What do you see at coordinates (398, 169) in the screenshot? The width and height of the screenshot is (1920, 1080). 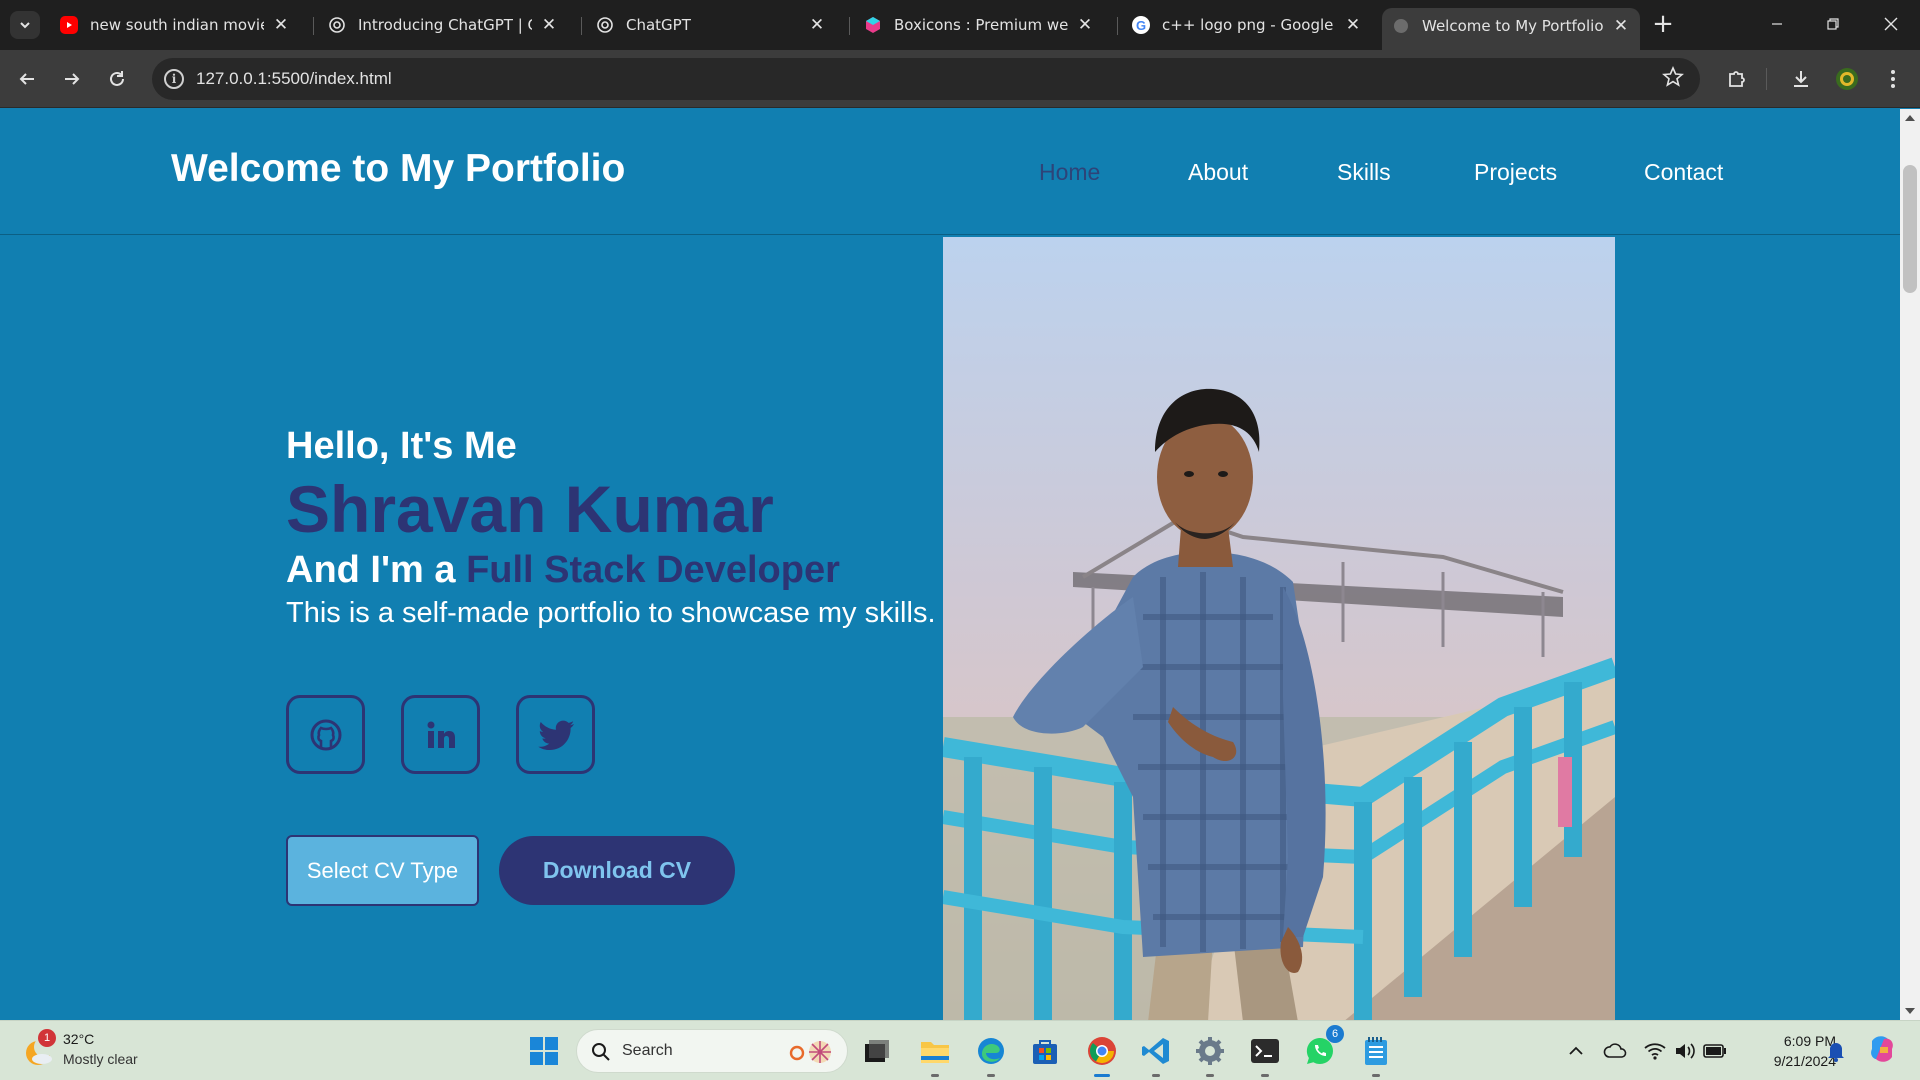 I see `site-logo-title: Welcome to My Portfolio` at bounding box center [398, 169].